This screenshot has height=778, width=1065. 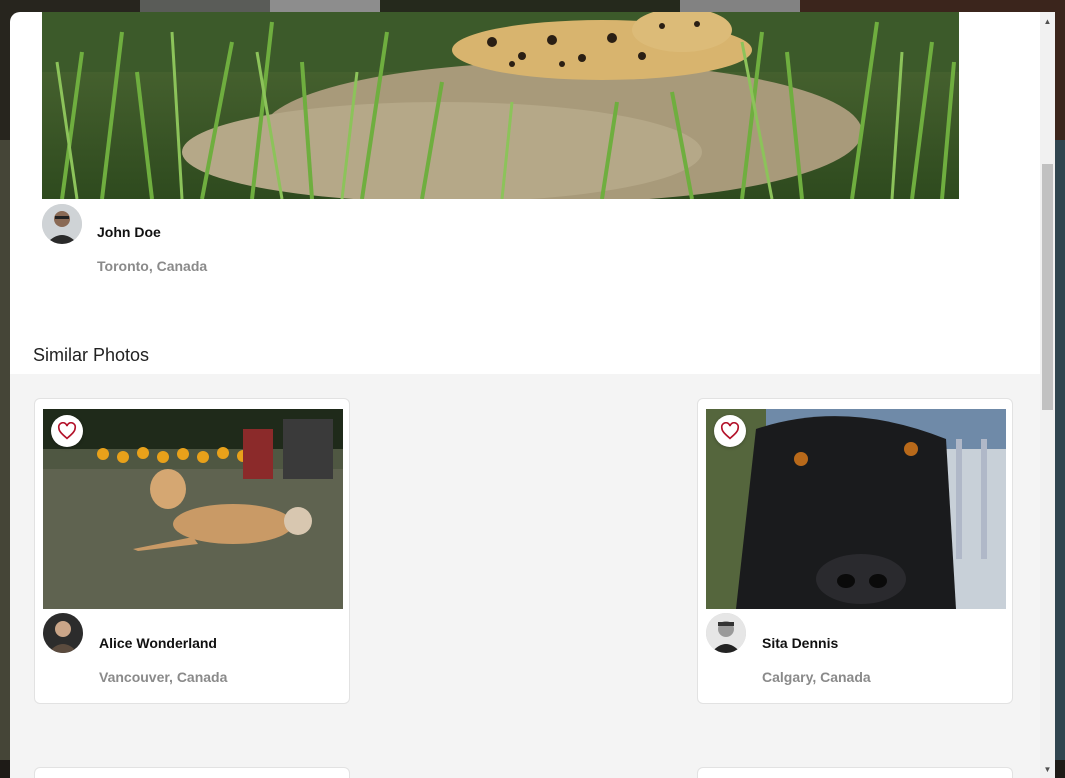 I want to click on modal-scrollbar: ▲ ▼, so click(x=1047, y=395).